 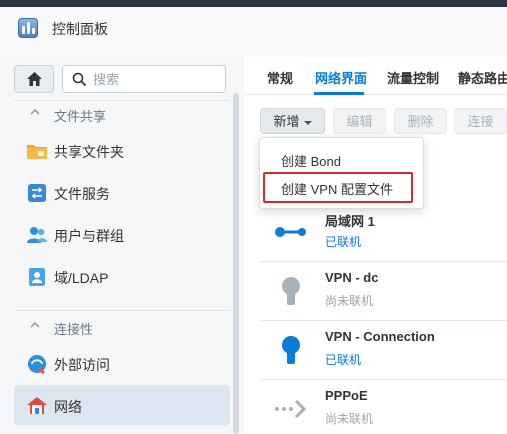 What do you see at coordinates (420, 121) in the screenshot?
I see `delete-button: 删除` at bounding box center [420, 121].